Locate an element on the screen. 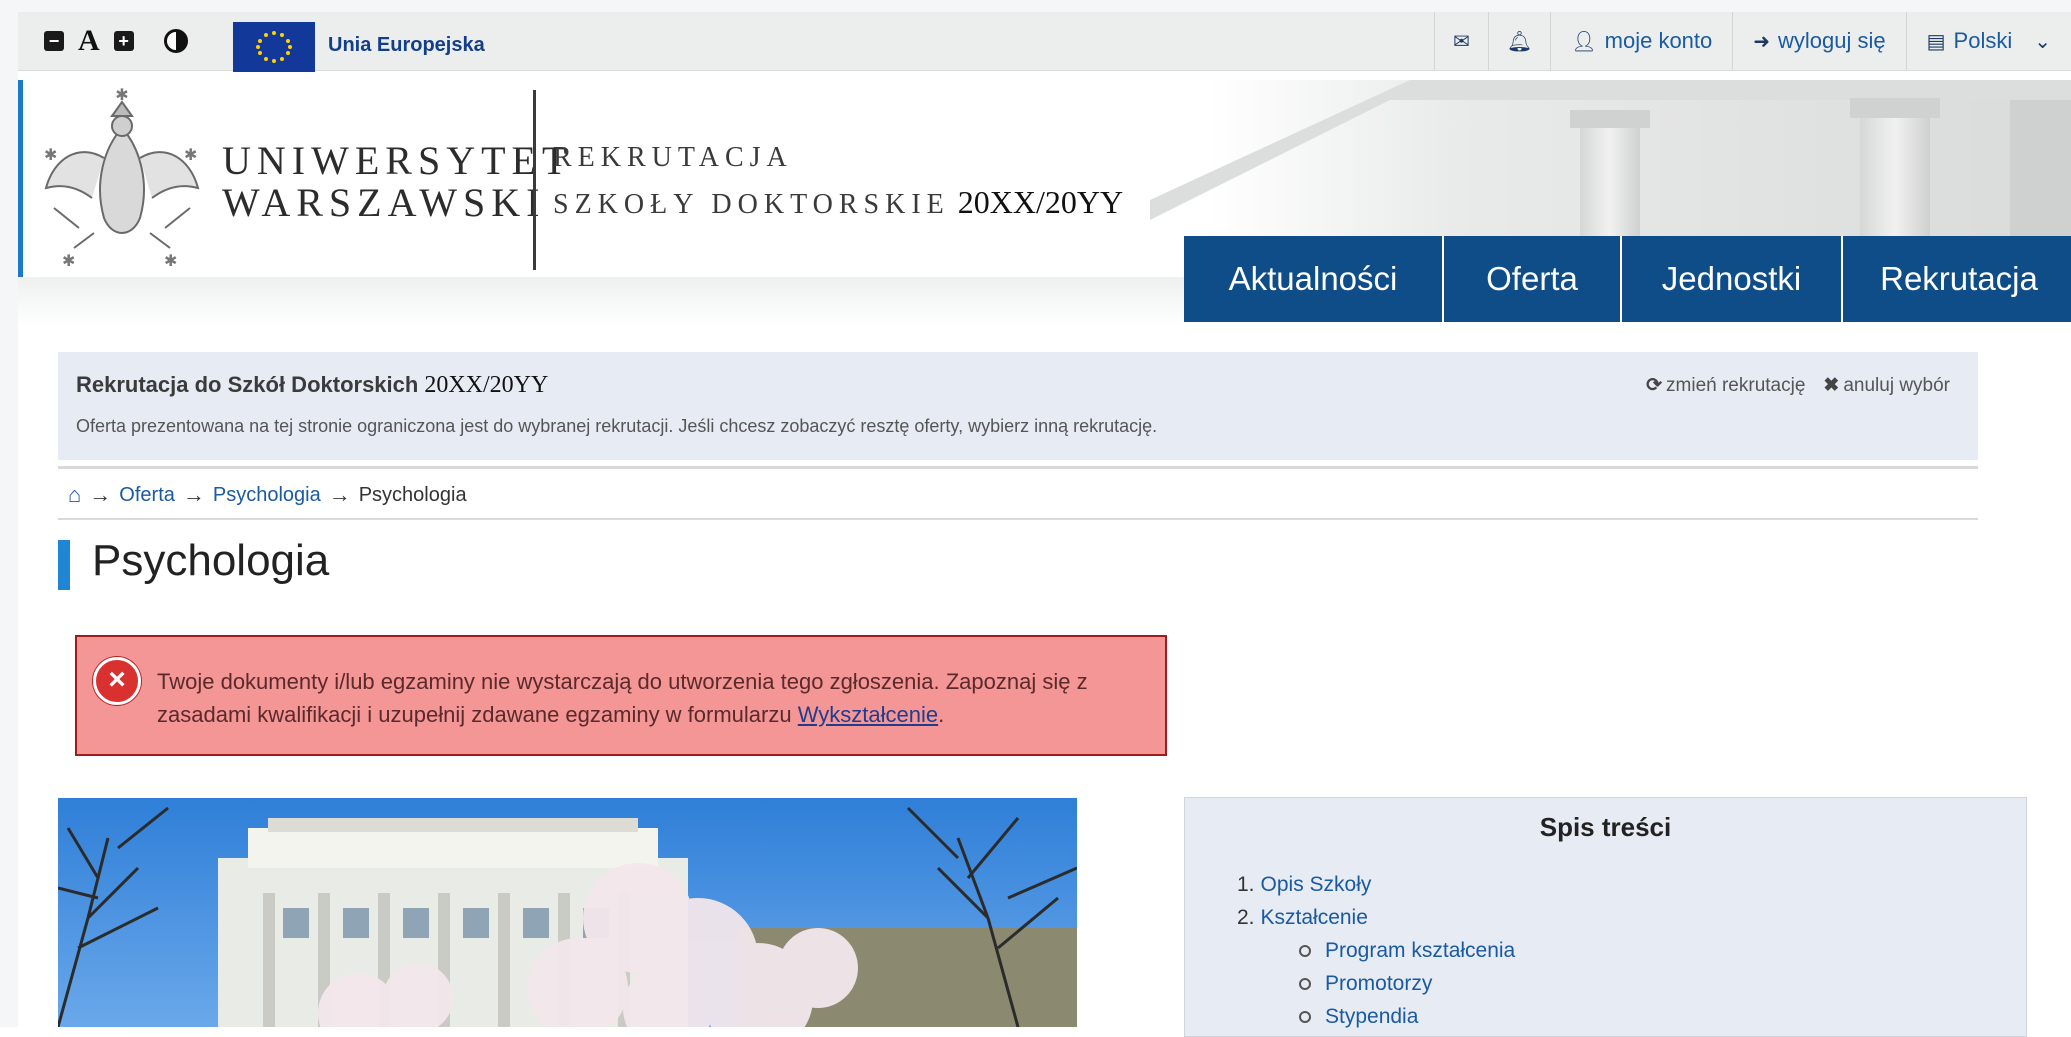  chevron-down-icon: ⌄ is located at coordinates (2042, 41).